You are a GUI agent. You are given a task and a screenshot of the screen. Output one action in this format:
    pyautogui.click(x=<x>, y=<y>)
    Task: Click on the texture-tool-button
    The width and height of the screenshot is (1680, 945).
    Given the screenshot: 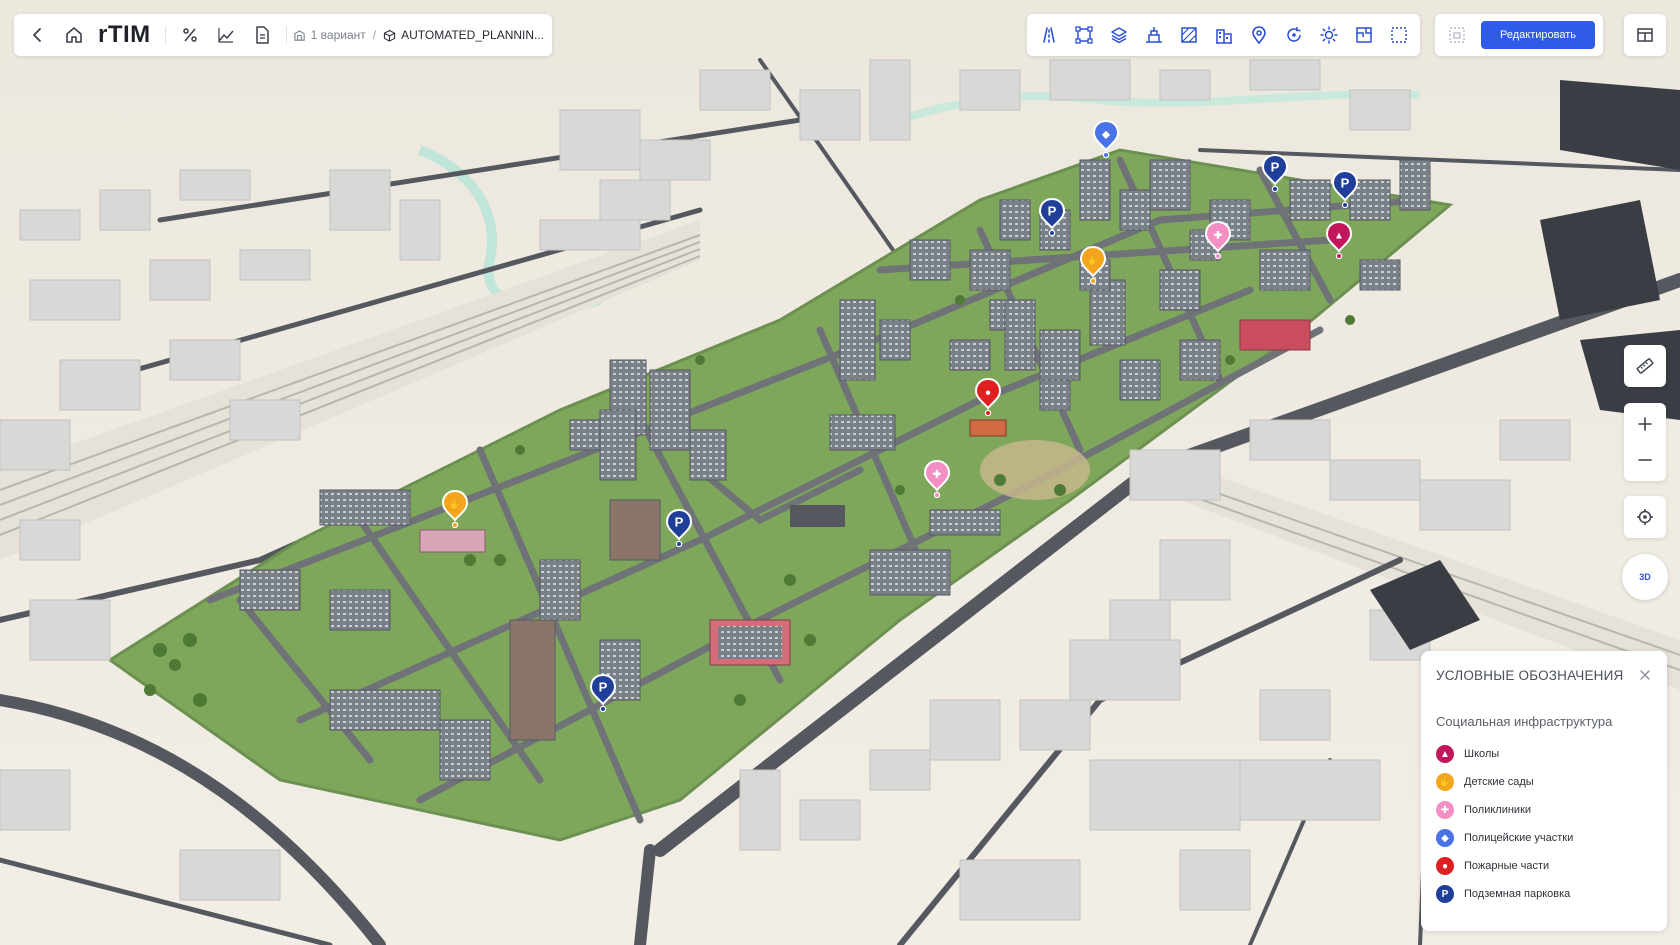 What is the action you would take?
    pyautogui.click(x=1188, y=35)
    